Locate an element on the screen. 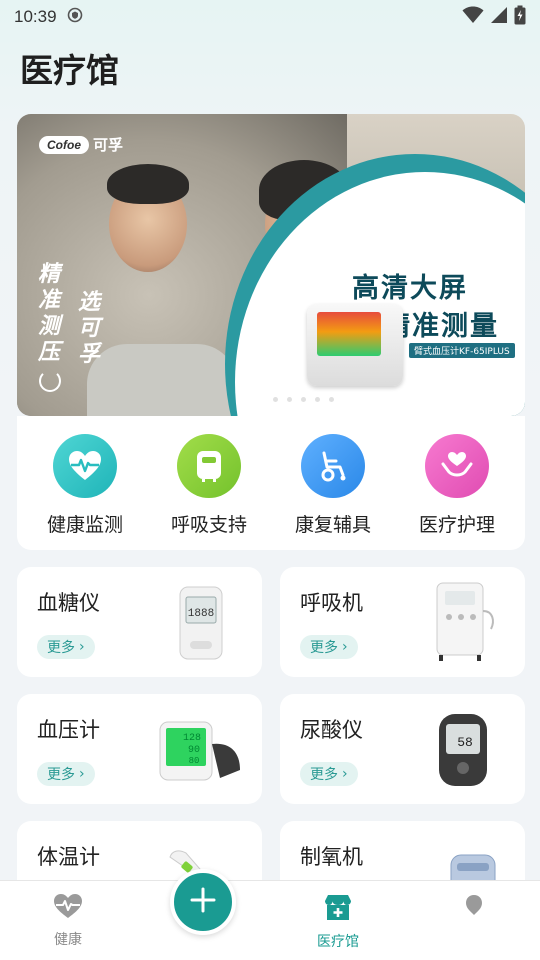 This screenshot has height=960, width=540. category-respiratory-support: 呼吸支持 is located at coordinates (209, 492).